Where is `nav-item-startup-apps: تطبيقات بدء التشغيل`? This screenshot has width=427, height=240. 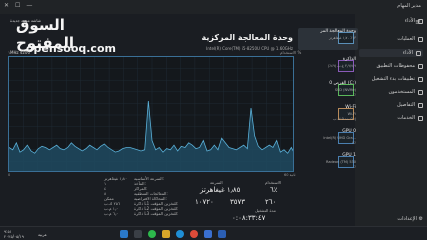 nav-item-startup-apps: تطبيقات بدء التشغيل is located at coordinates (391, 79).